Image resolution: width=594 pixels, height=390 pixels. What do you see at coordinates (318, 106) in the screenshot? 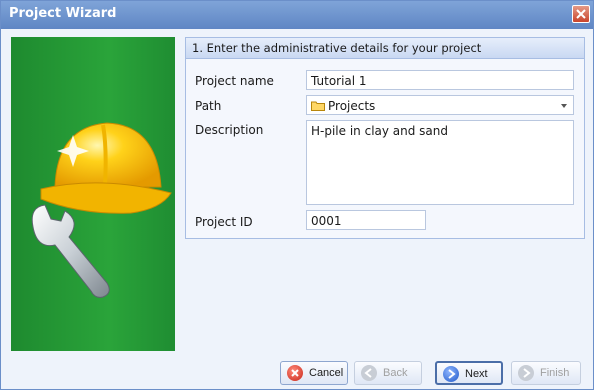
I see `folder-icon` at bounding box center [318, 106].